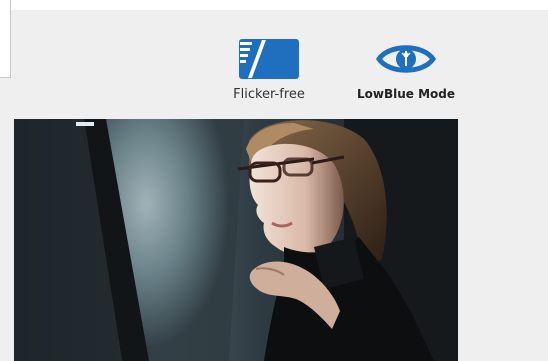 This screenshot has height=361, width=548. Describe the element at coordinates (405, 94) in the screenshot. I see `lowblue-mode-label: LowBlue Mode` at that location.